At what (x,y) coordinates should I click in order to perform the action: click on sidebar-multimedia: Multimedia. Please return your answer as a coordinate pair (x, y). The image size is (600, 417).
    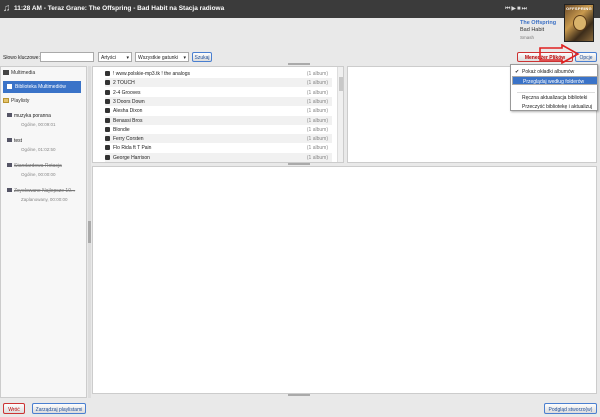
    Looking at the image, I should click on (19, 73).